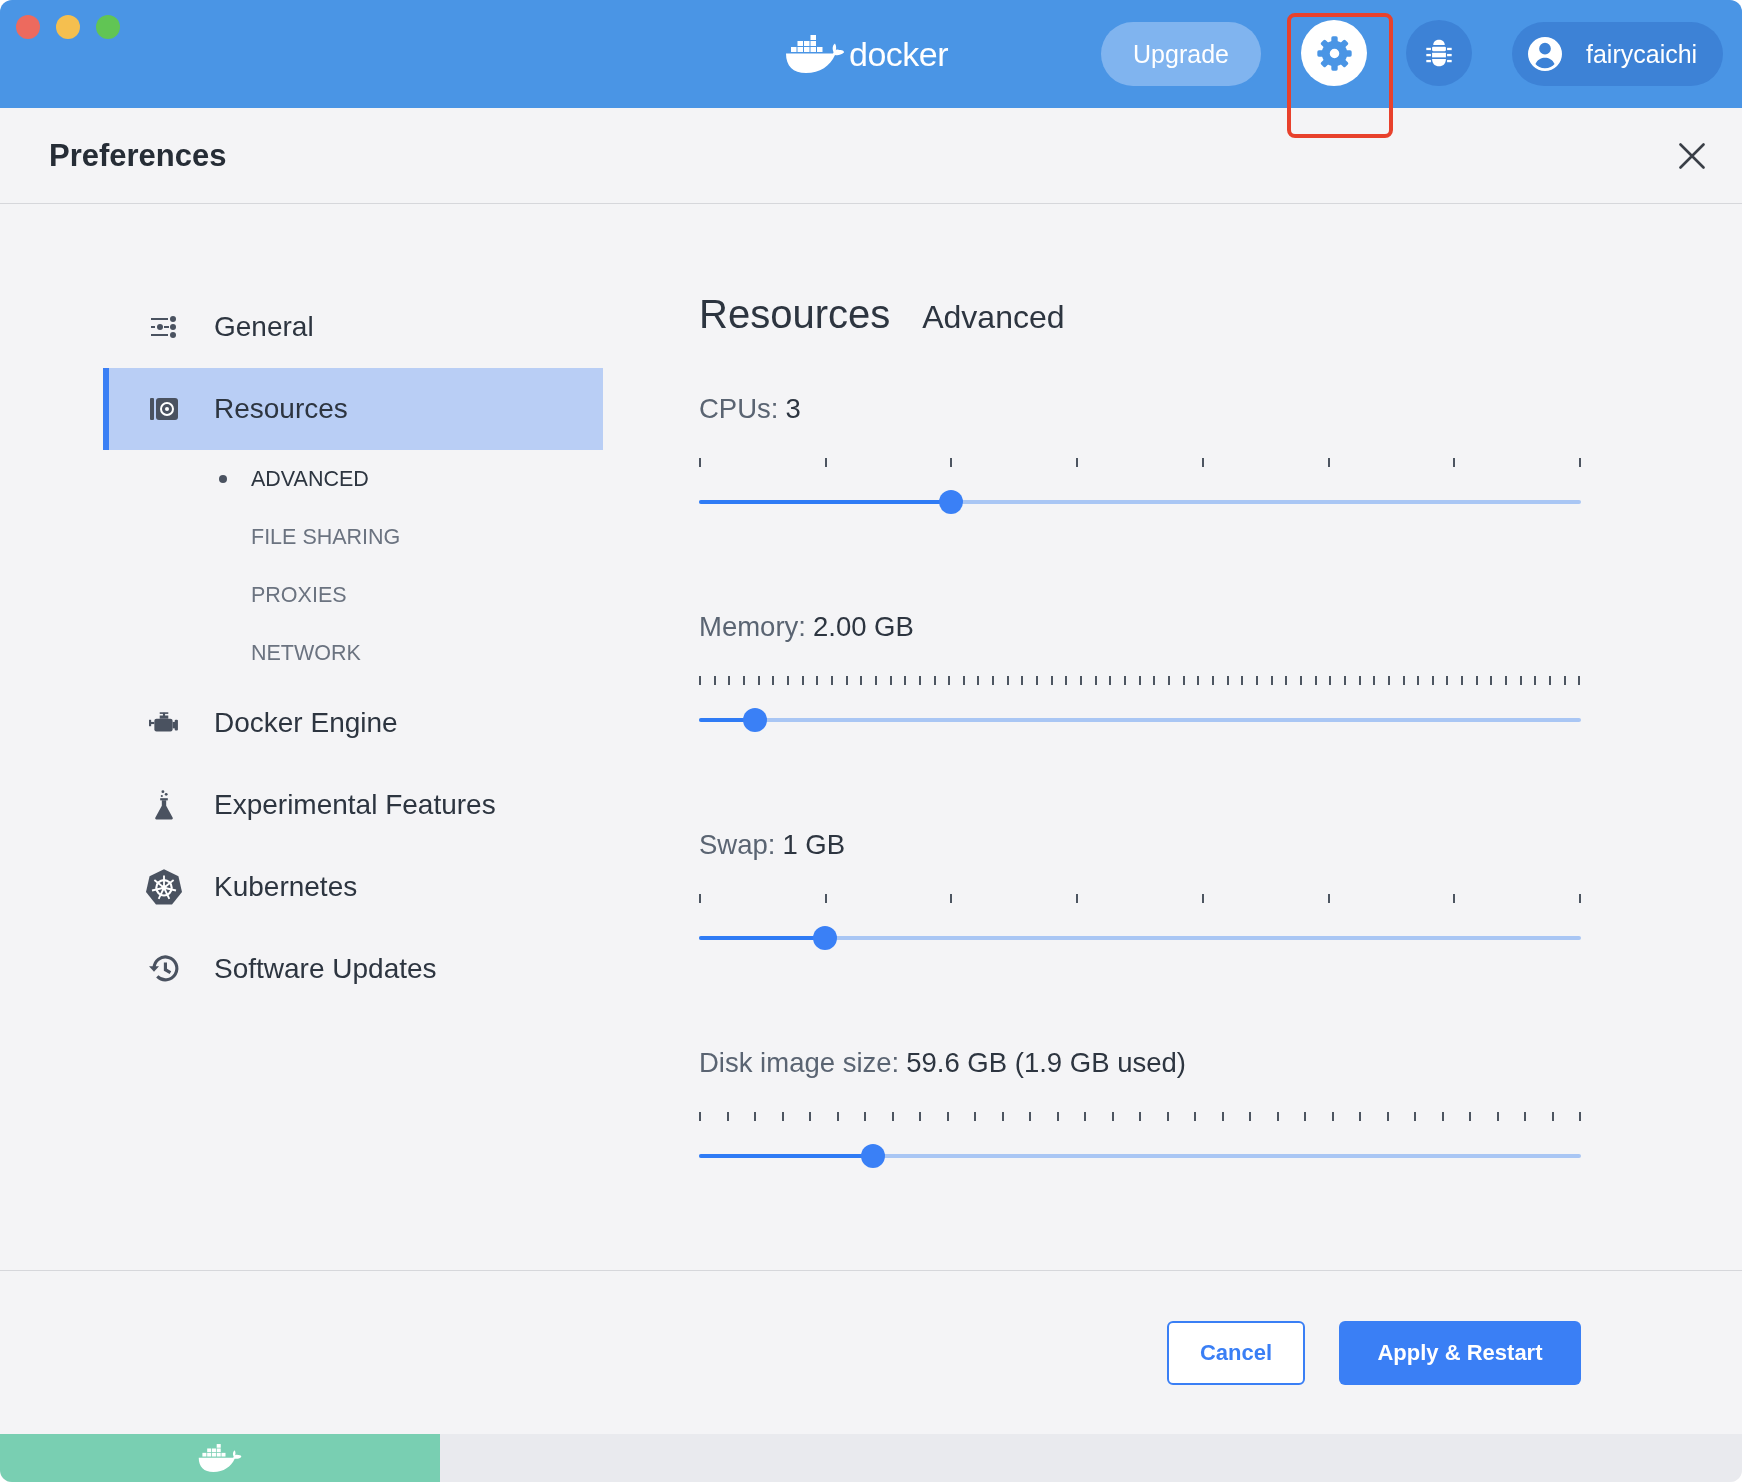  Describe the element at coordinates (164, 327) in the screenshot. I see `sliders-icon` at that location.